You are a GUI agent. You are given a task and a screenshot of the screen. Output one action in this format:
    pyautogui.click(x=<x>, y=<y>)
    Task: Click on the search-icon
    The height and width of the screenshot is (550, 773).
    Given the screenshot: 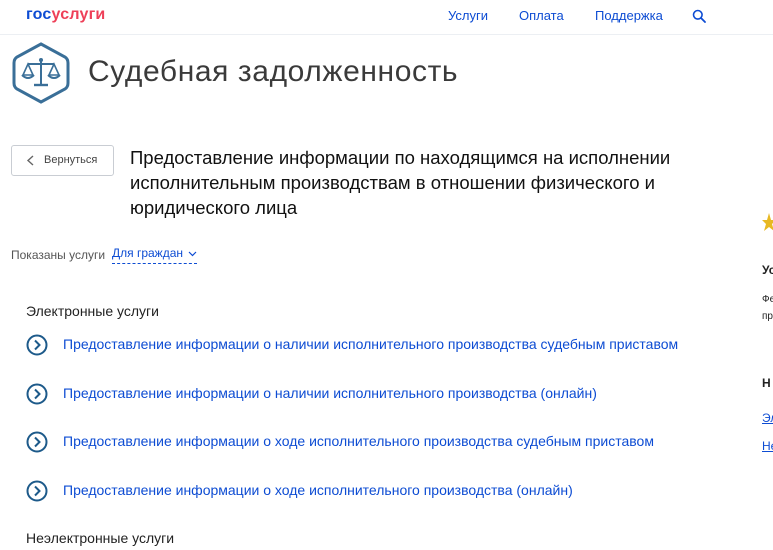 What is the action you would take?
    pyautogui.click(x=699, y=16)
    